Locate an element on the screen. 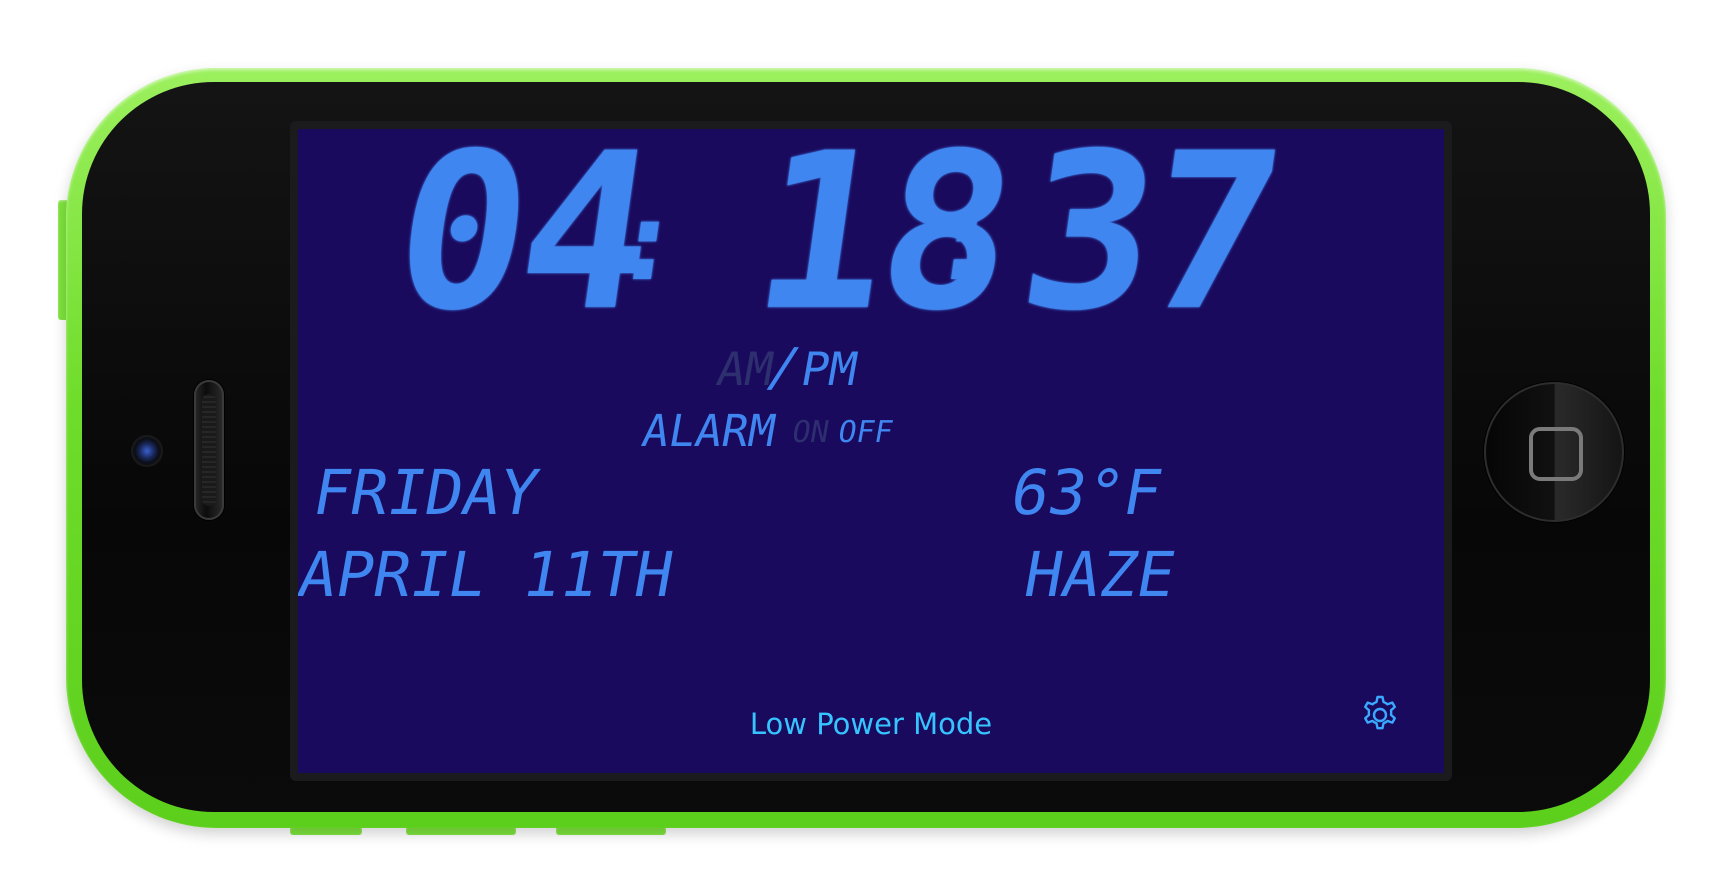  weather-condition-text: HAZE is located at coordinates (1100, 574).